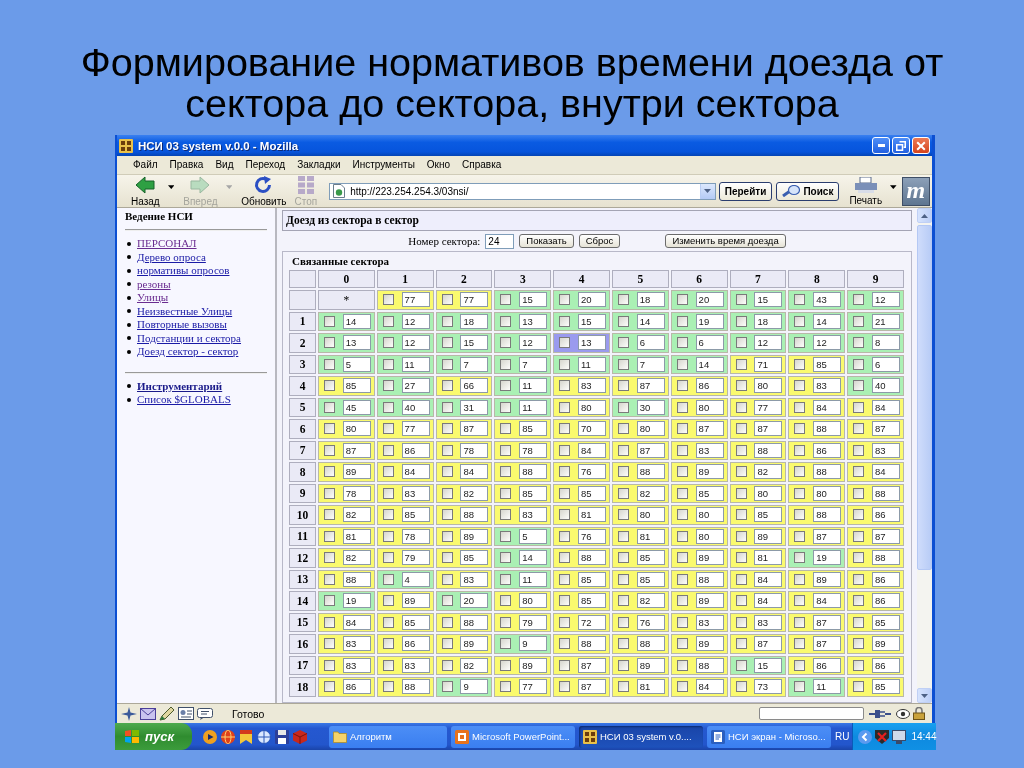  I want to click on action-button: Сброс, so click(599, 241).